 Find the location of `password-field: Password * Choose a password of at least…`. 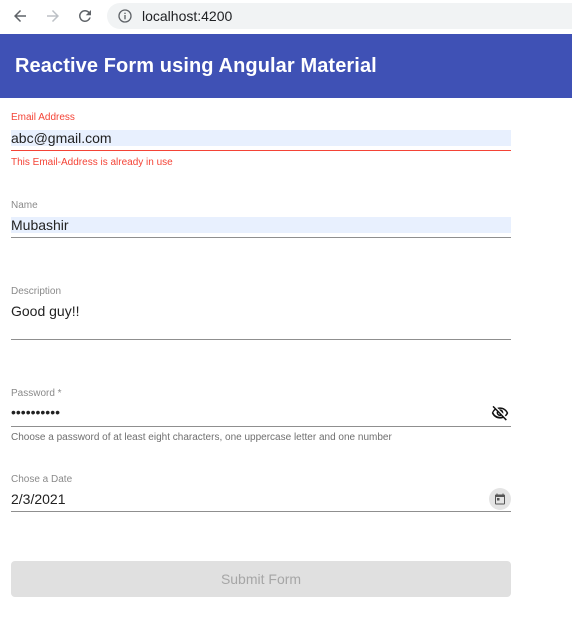

password-field: Password * Choose a password of at least… is located at coordinates (261, 418).